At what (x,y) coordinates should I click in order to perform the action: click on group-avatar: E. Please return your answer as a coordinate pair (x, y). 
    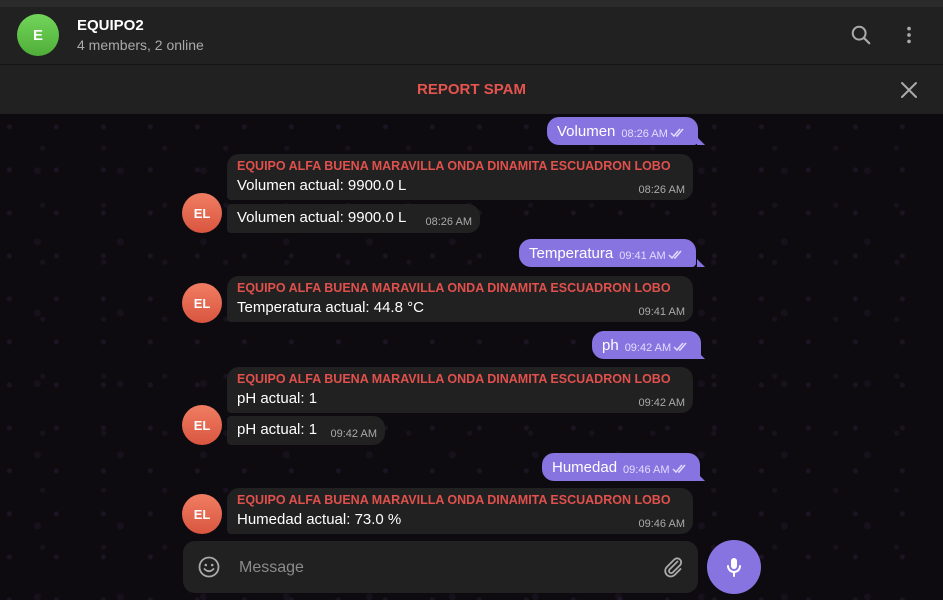
    Looking at the image, I should click on (38, 35).